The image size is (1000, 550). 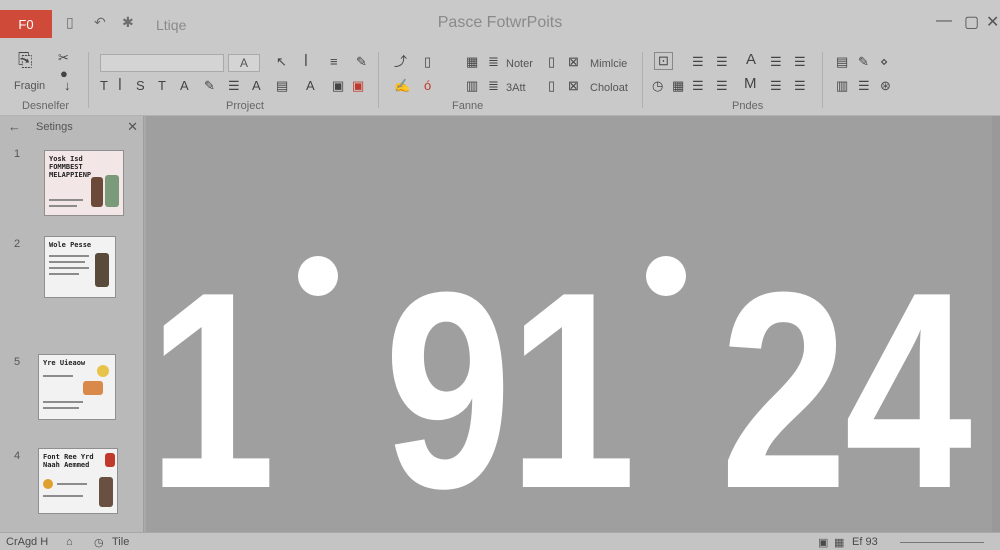 I want to click on slide-thumbnail: Font Ree Yrd Naah Aemmed, so click(x=78, y=481).